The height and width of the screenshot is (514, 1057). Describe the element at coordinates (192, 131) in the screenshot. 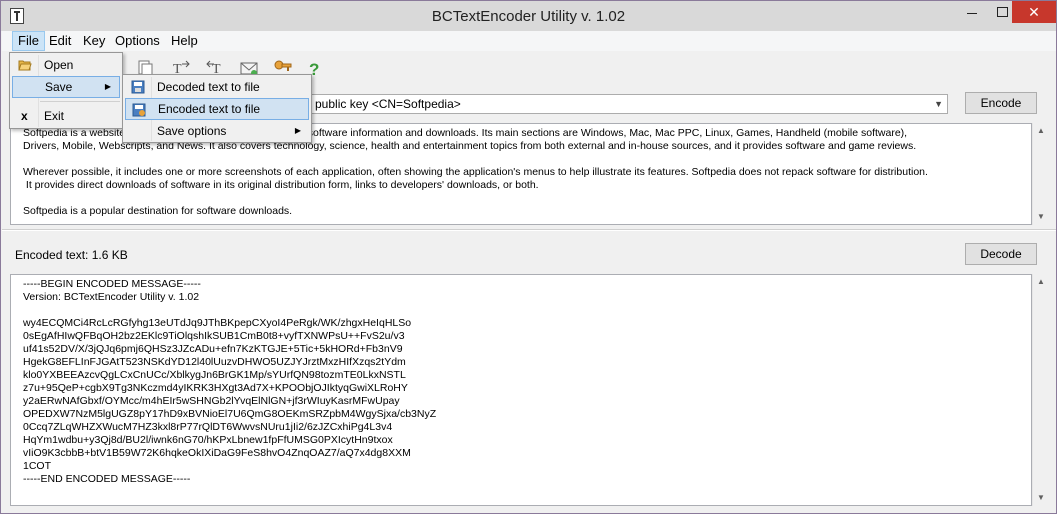

I see `menu-save-options-label: Save options` at that location.